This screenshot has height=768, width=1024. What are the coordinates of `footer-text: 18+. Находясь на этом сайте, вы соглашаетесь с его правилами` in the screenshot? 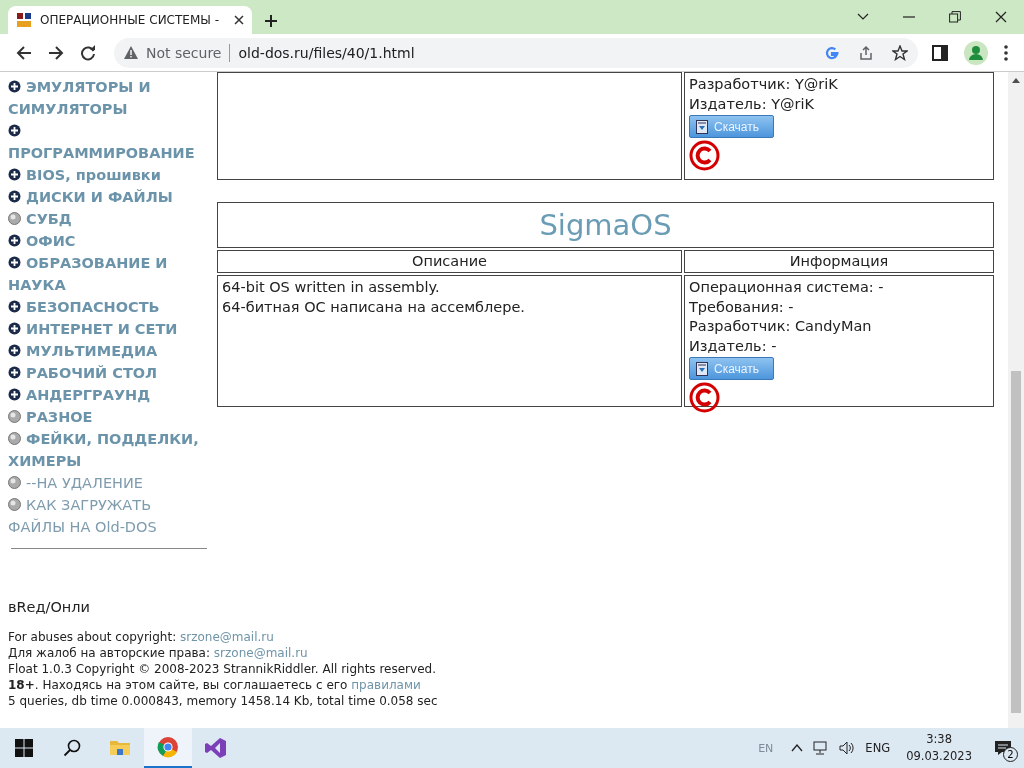 It's located at (215, 685).